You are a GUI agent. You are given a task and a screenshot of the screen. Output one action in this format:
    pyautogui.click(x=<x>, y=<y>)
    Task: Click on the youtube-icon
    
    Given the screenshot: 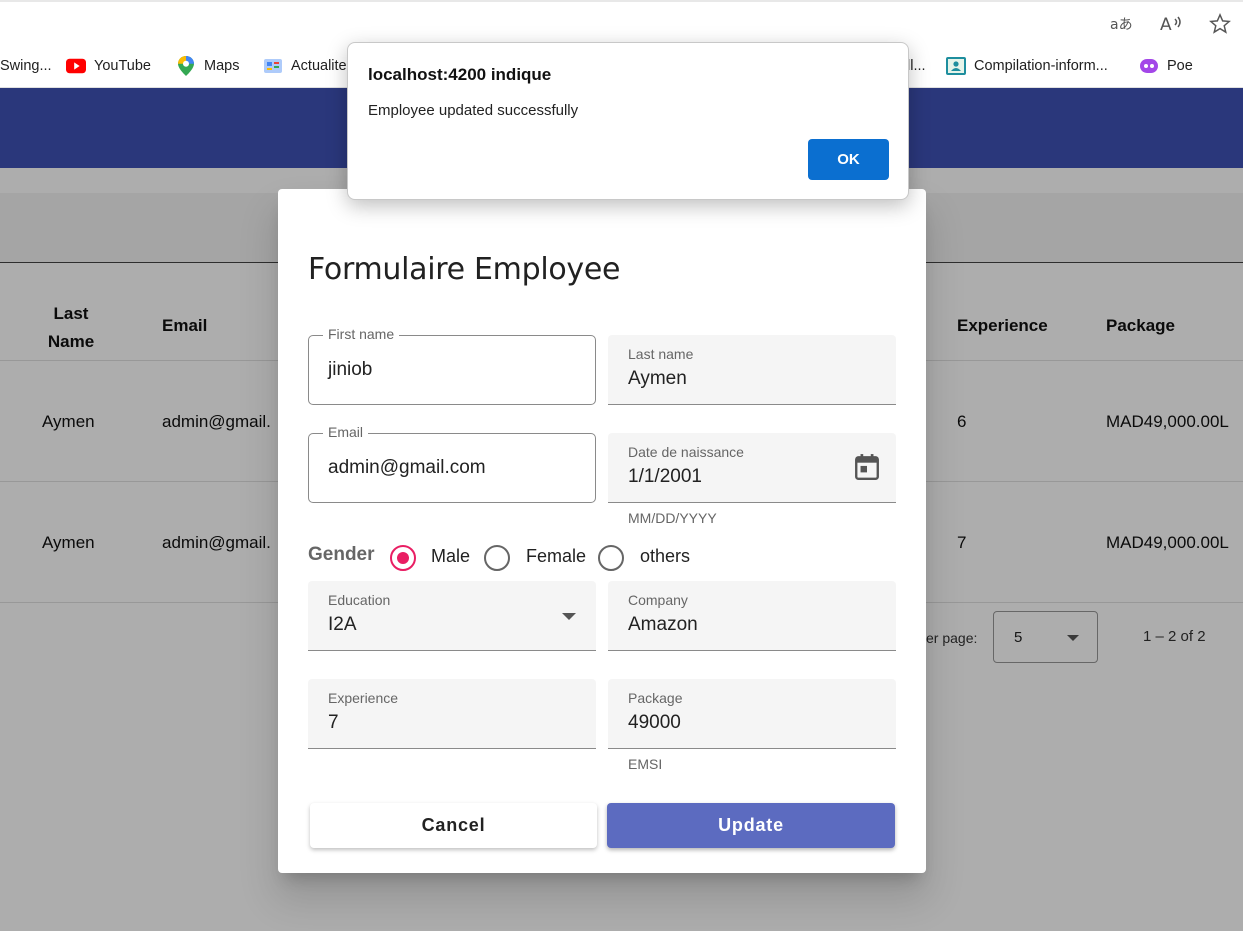 What is the action you would take?
    pyautogui.click(x=76, y=66)
    